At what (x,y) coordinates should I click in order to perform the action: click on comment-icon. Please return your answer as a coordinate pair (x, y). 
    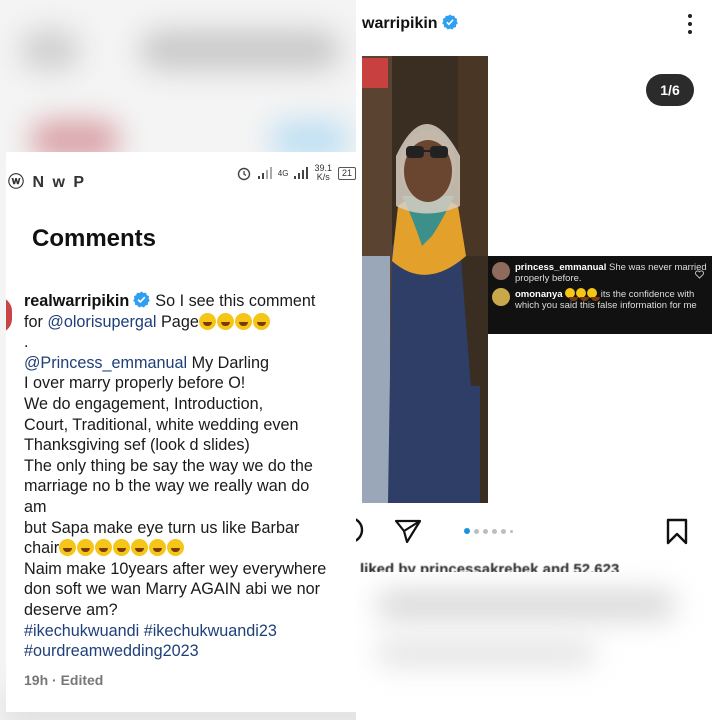
    Looking at the image, I should click on (361, 531).